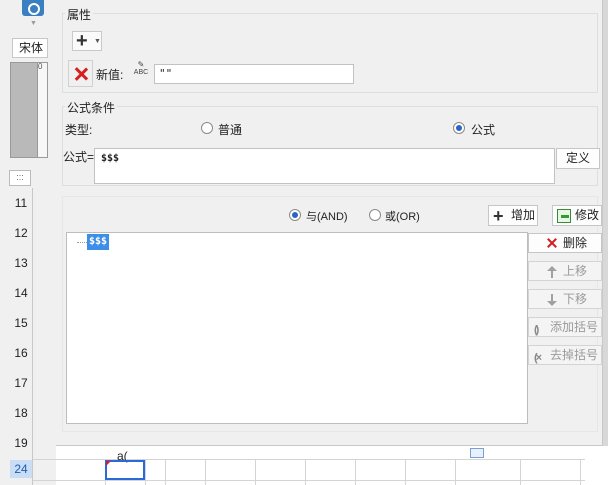 Image resolution: width=608 pixels, height=485 pixels. I want to click on remove-property-button, so click(80, 73).